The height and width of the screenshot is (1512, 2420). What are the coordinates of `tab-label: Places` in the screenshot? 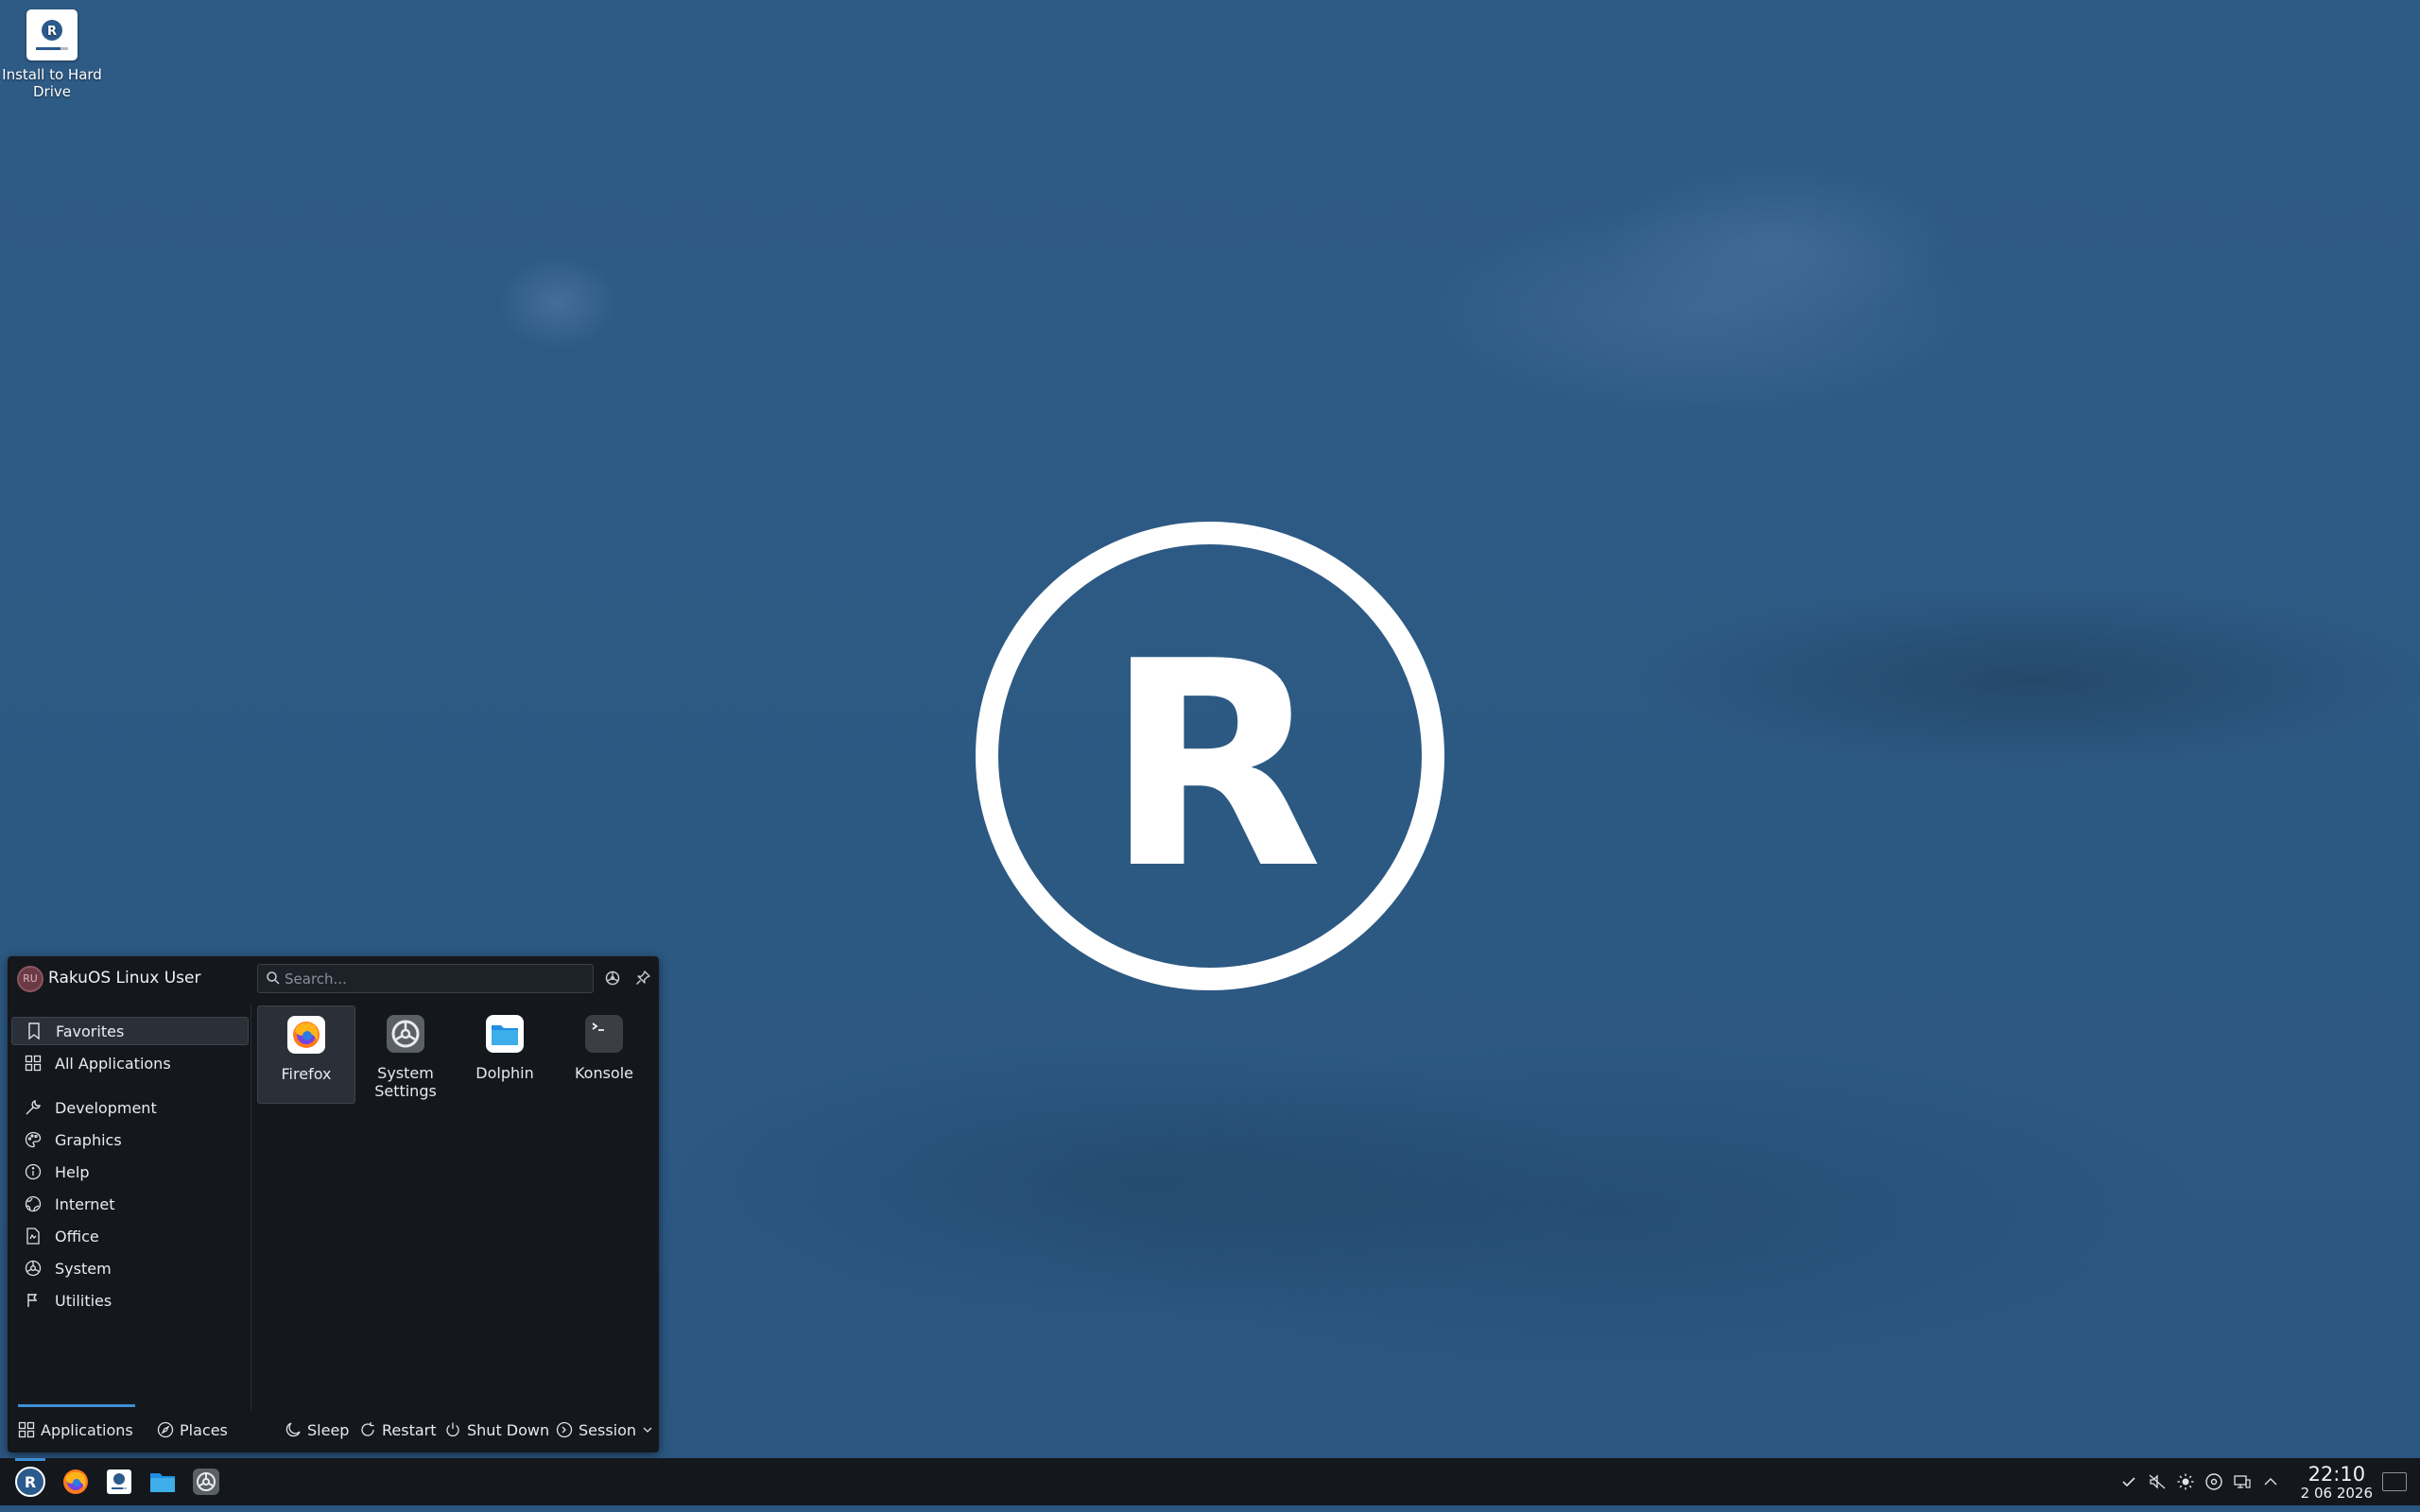 It's located at (204, 1429).